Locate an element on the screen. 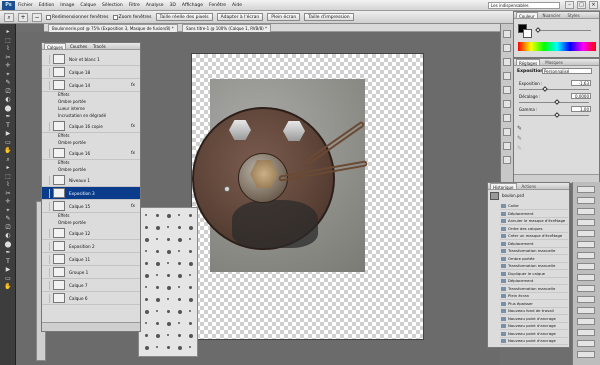  lasso-tool-icon: ⌇ is located at coordinates (8, 48).